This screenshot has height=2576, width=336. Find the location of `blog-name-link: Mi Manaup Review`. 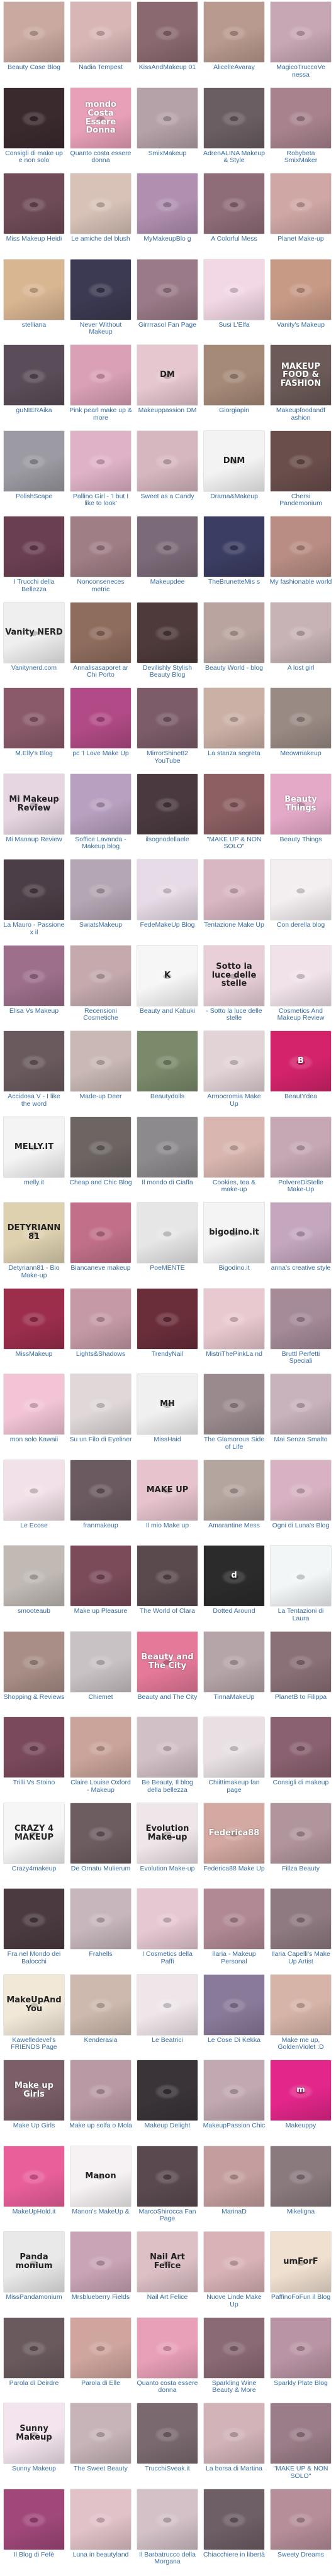

blog-name-link: Mi Manaup Review is located at coordinates (34, 840).